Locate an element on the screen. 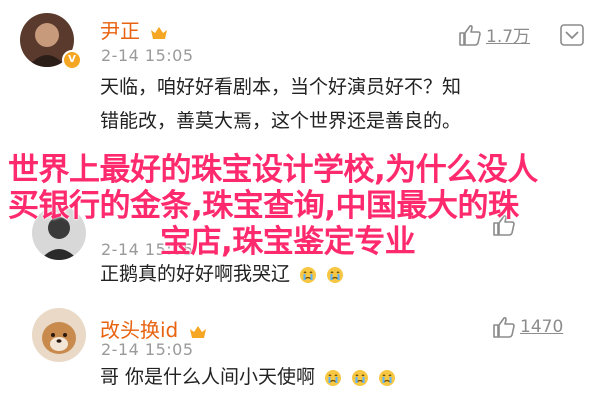 The width and height of the screenshot is (600, 400). verified-badge-icon: V is located at coordinates (72, 60).